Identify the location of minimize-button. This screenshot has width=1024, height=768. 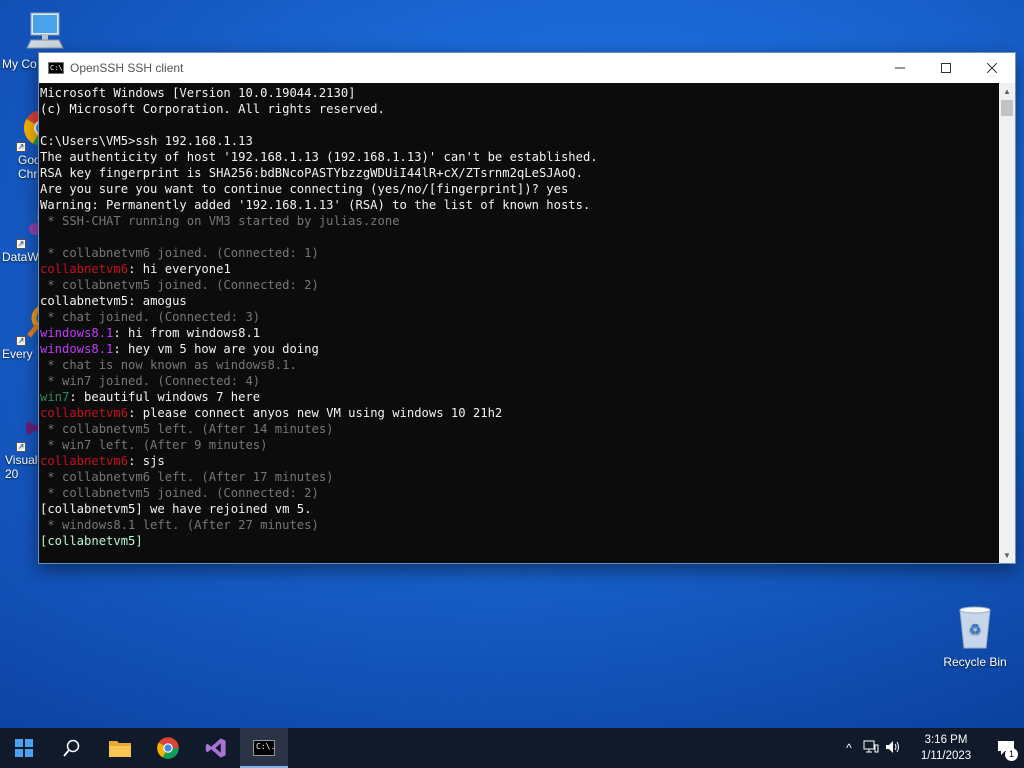
(900, 68).